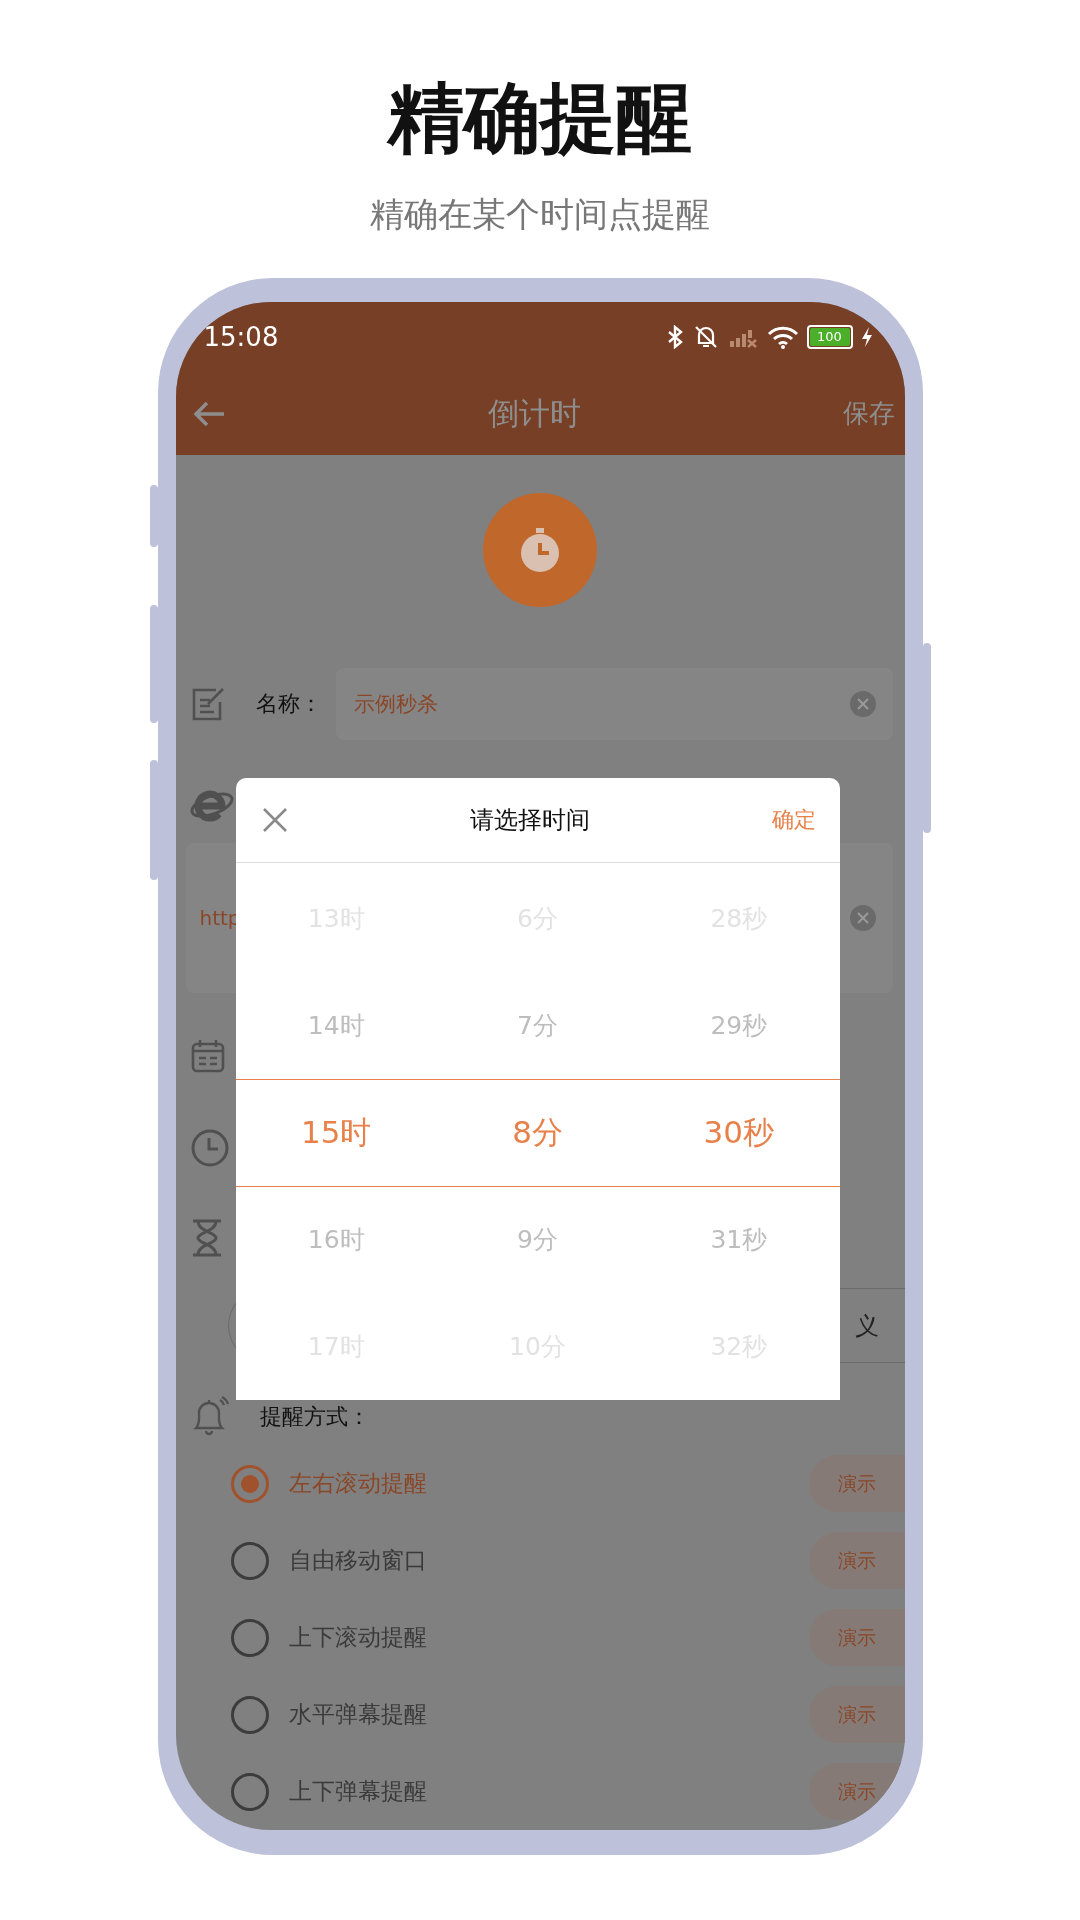 This screenshot has width=1080, height=1920. What do you see at coordinates (793, 820) in the screenshot?
I see `confirm-button: 确定` at bounding box center [793, 820].